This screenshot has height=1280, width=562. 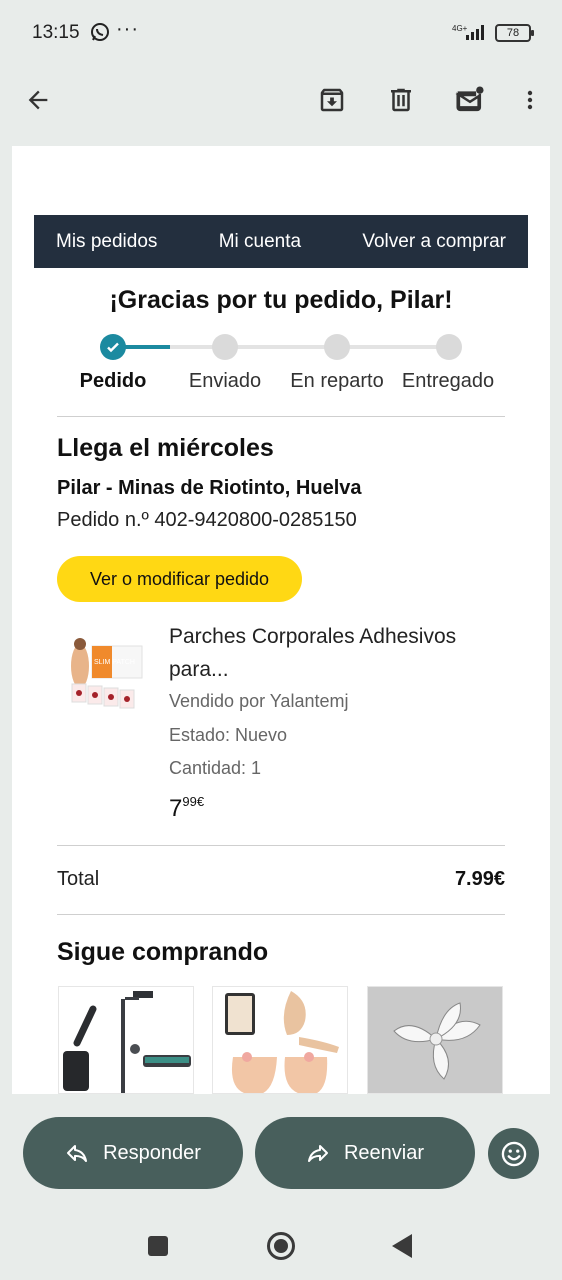 I want to click on step-dot-enviado, so click(x=225, y=347).